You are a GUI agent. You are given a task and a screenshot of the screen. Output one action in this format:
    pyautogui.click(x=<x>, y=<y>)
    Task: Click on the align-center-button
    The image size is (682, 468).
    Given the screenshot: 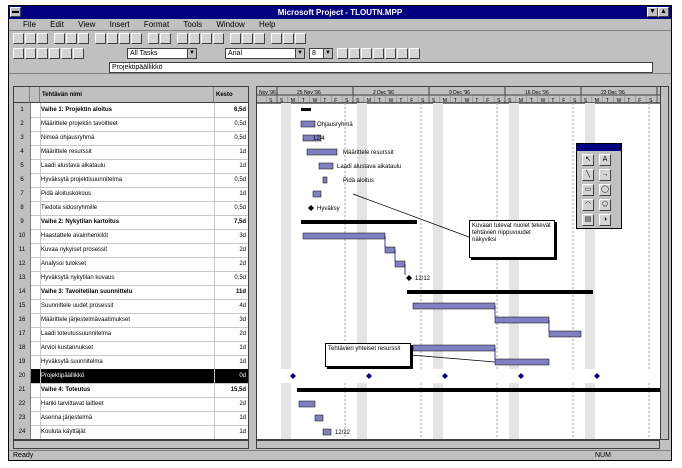 What is the action you would take?
    pyautogui.click(x=390, y=53)
    